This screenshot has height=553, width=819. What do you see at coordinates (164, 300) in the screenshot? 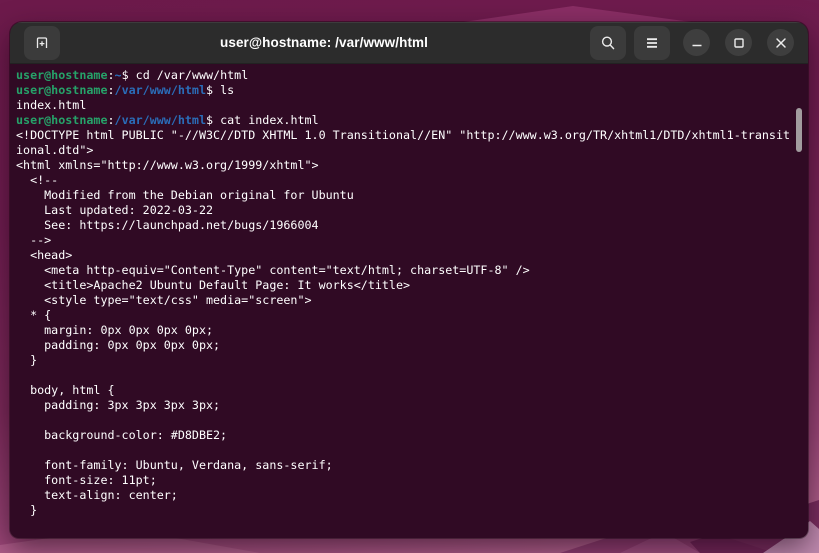
I see `terminal-line: <style type="text/css" media="screen">` at bounding box center [164, 300].